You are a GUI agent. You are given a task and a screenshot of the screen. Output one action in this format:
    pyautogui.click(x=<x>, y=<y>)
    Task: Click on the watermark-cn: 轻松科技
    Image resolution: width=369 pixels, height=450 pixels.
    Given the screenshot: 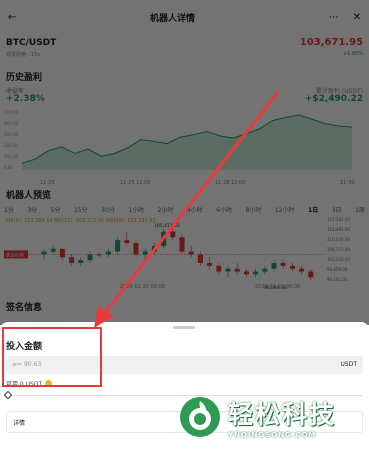 What is the action you would take?
    pyautogui.click(x=282, y=414)
    